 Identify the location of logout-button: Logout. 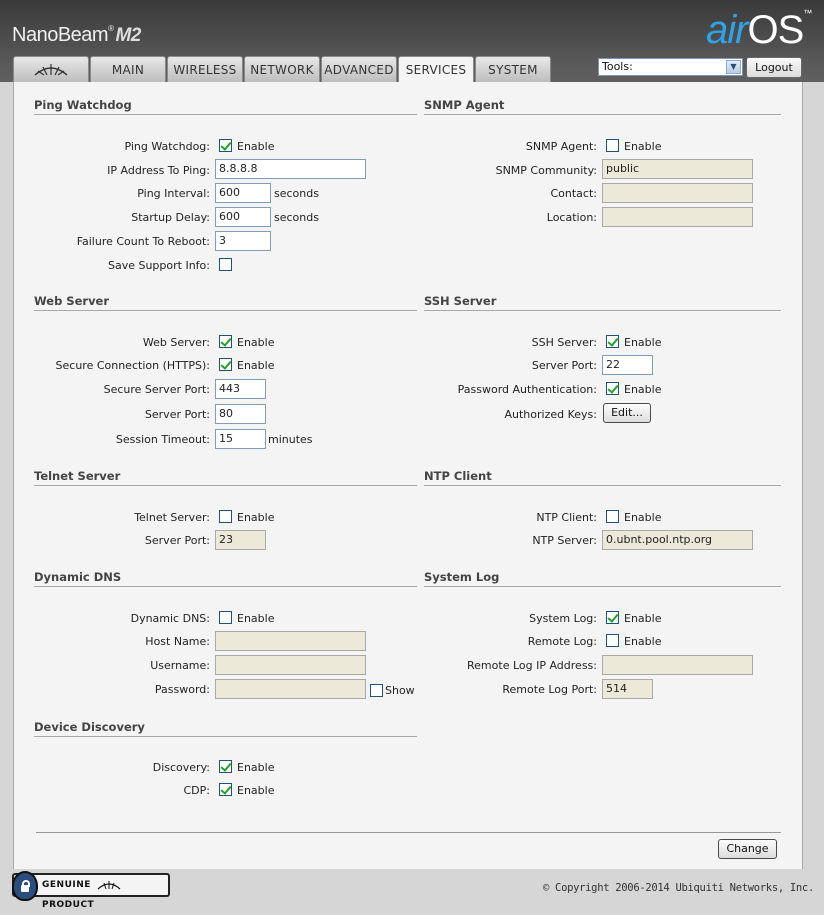
(774, 67).